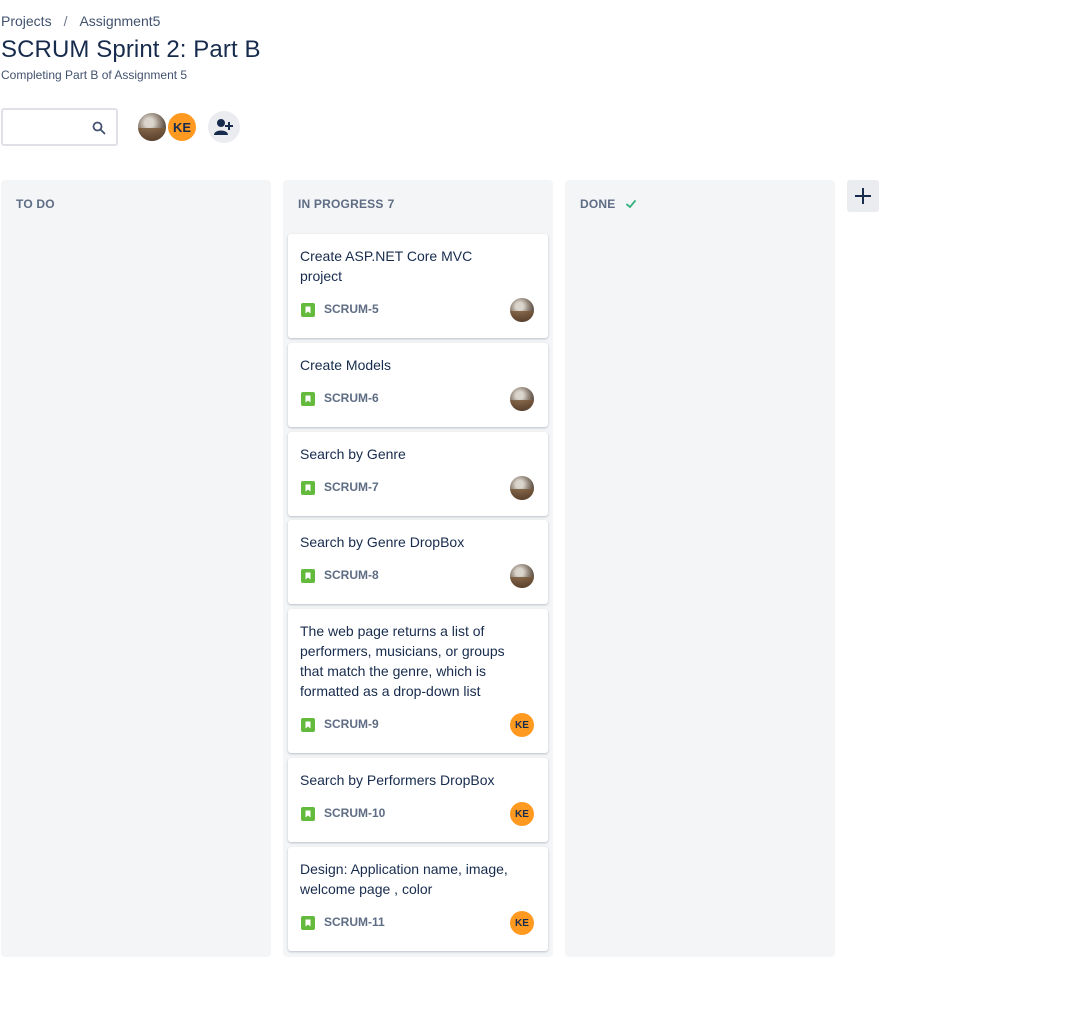 This screenshot has width=1079, height=1026. Describe the element at coordinates (598, 204) in the screenshot. I see `column-title: DONE` at that location.